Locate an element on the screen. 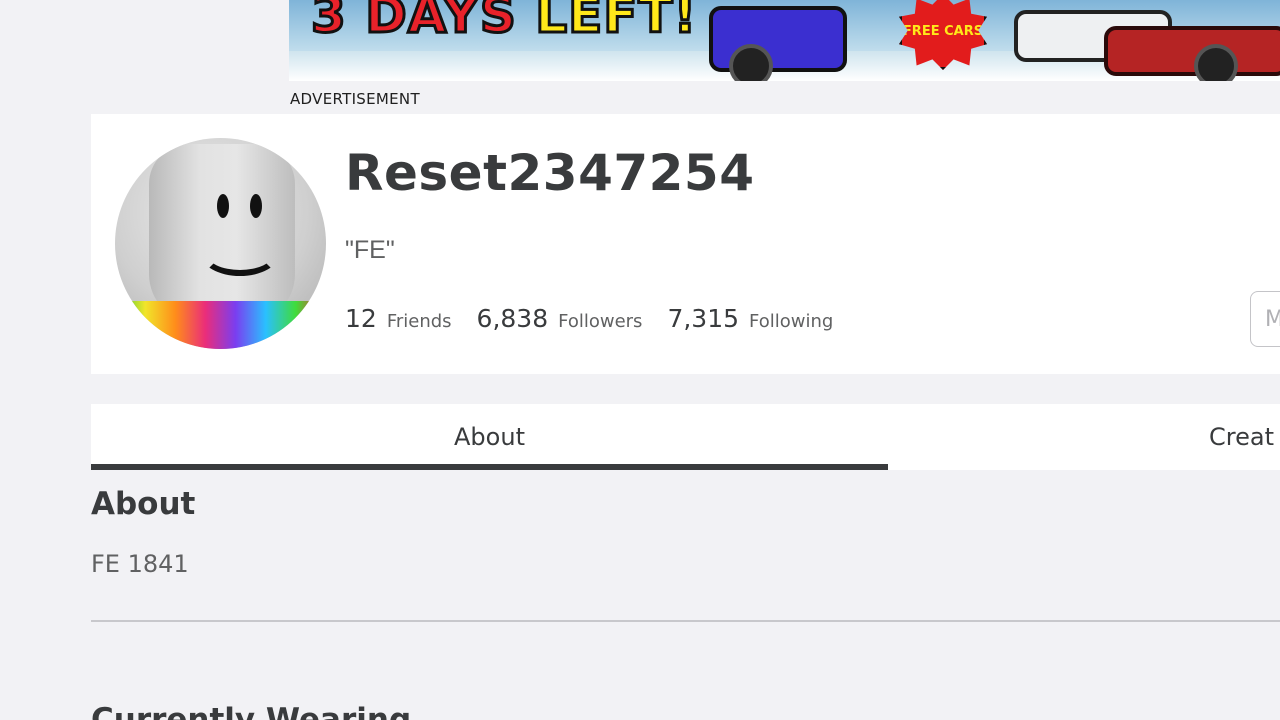 The image size is (1280, 720). following-label: Following is located at coordinates (791, 321).